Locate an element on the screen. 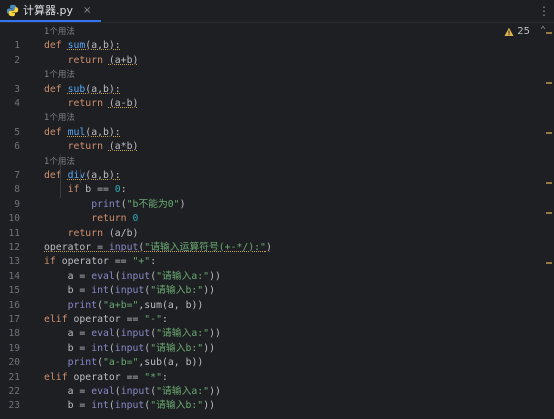 This screenshot has width=554, height=419. code-text: a = eval(input("请输入a:")) is located at coordinates (132, 334).